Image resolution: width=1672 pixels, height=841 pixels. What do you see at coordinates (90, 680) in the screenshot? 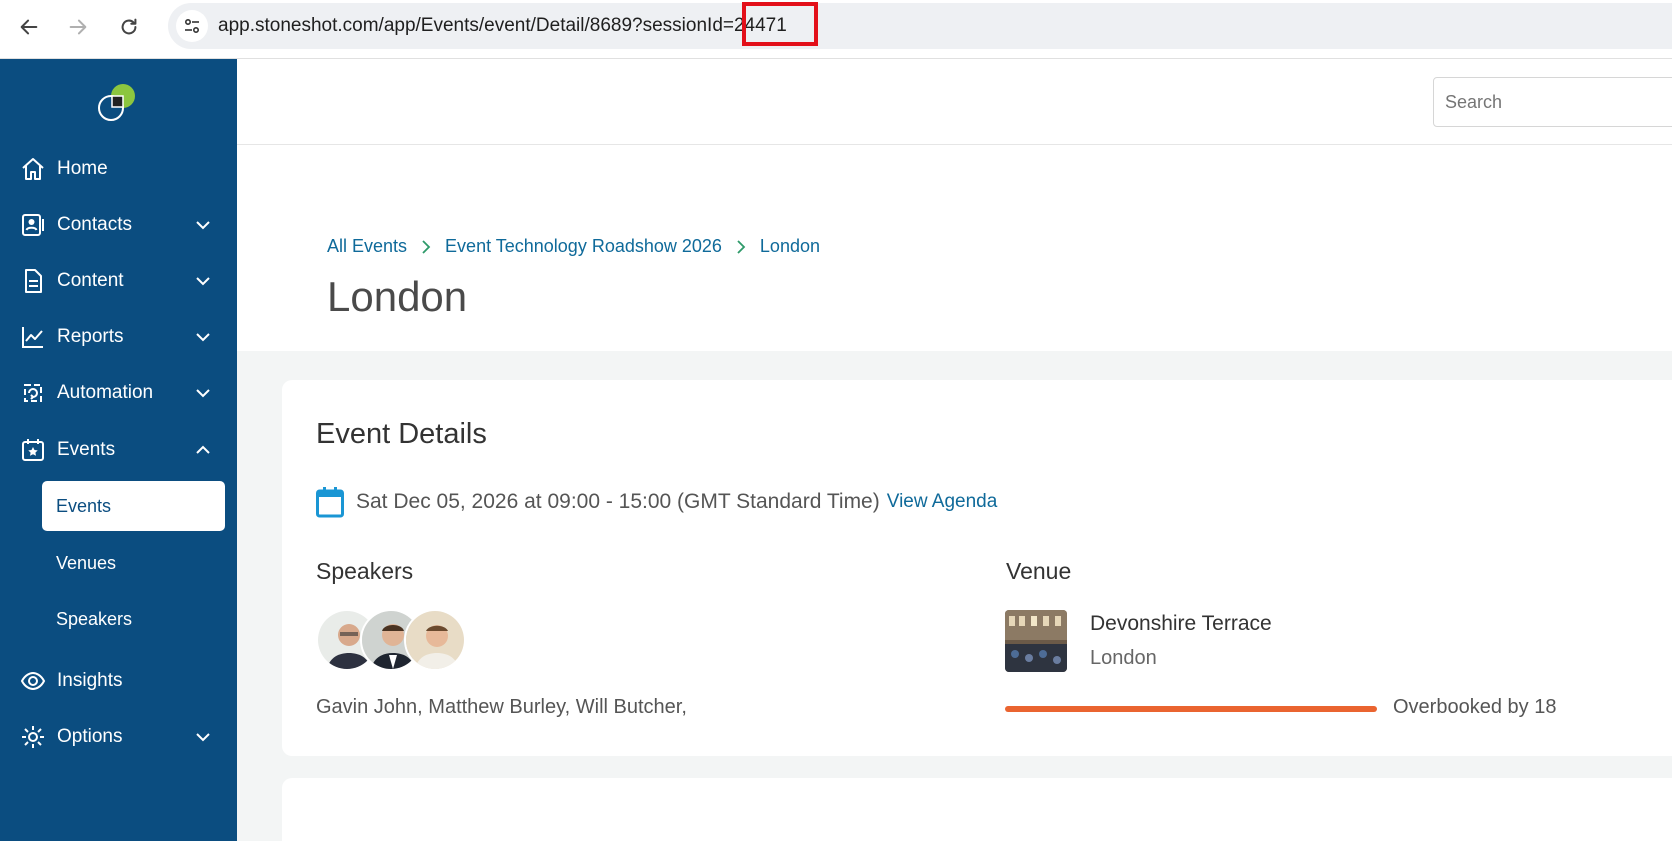
I see `sidebar-item-label: Insights` at bounding box center [90, 680].